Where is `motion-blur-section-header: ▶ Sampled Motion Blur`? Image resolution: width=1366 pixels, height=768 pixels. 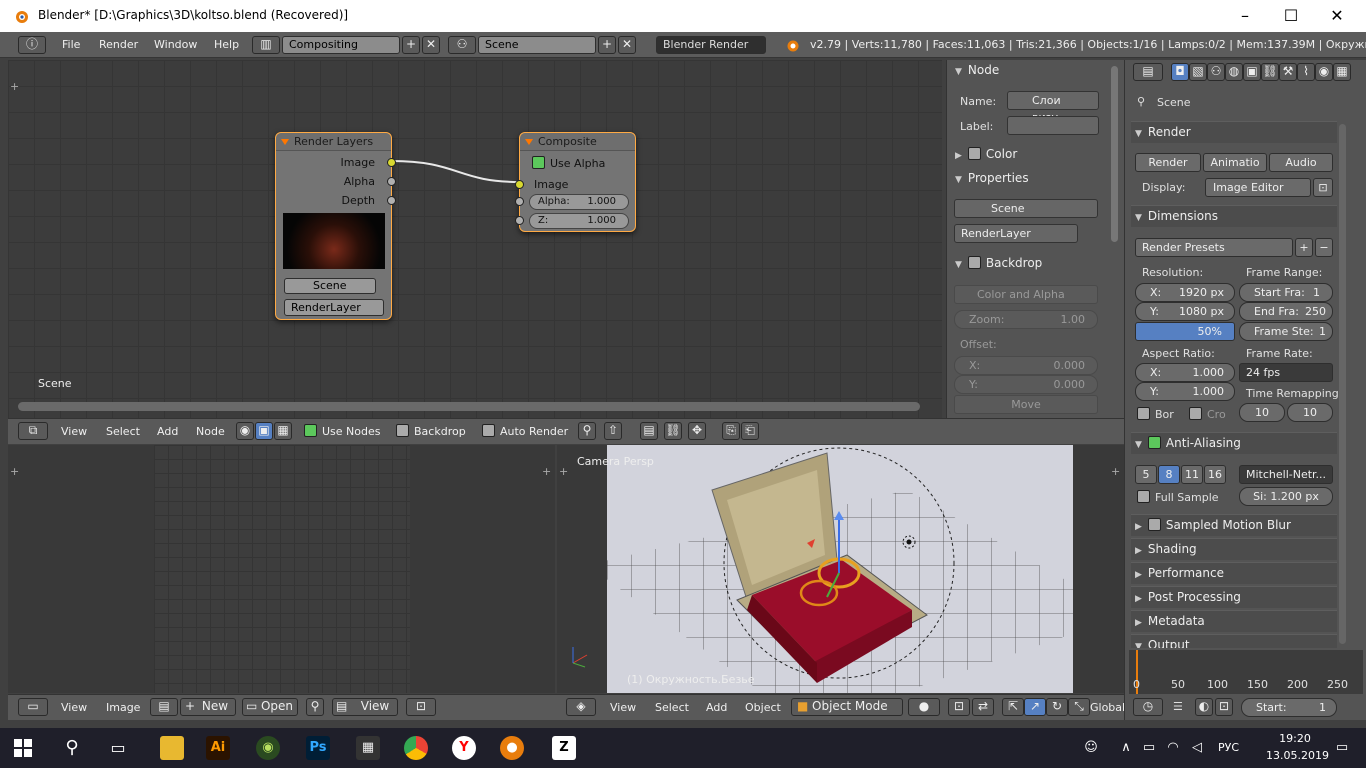 motion-blur-section-header: ▶ Sampled Motion Blur is located at coordinates (1234, 525).